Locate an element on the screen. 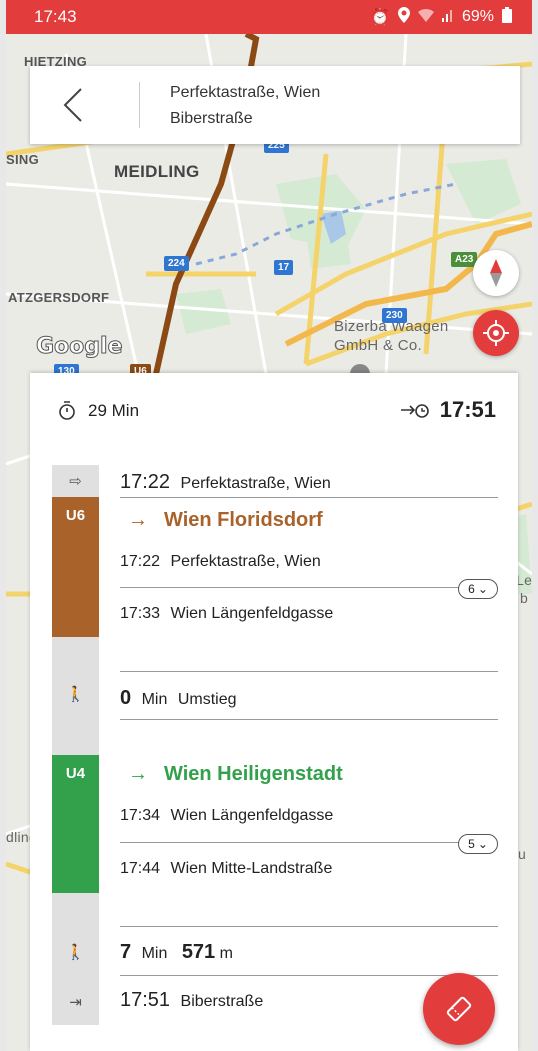 Image resolution: width=538 pixels, height=1051 pixels. u6-stops-toggle: 6 ⌄ is located at coordinates (478, 589).